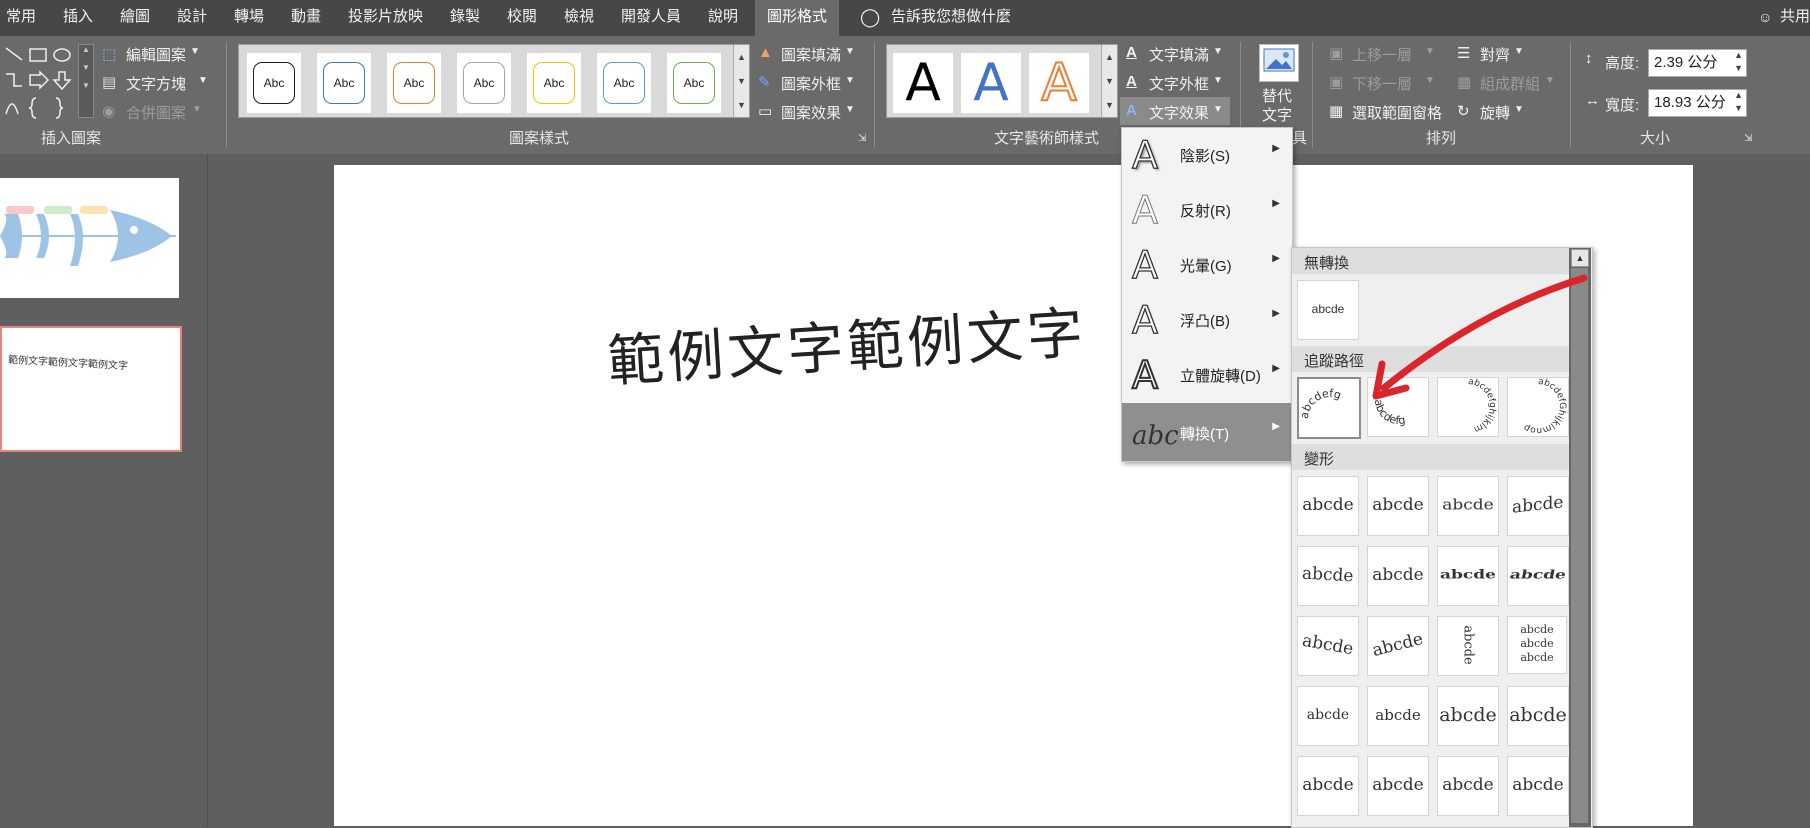  What do you see at coordinates (71, 138) in the screenshot?
I see `insert-shapes-group-label: 插入圖案` at bounding box center [71, 138].